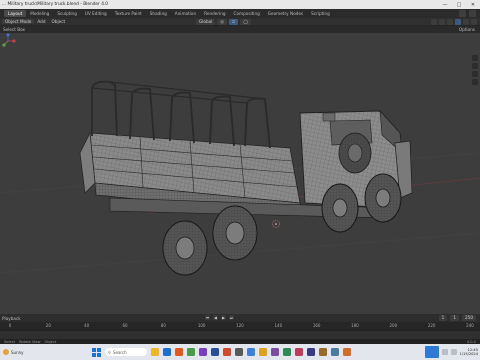 The height and width of the screenshot is (360, 480). Describe the element at coordinates (87, 325) in the screenshot. I see `ruler-tick: 40` at that location.